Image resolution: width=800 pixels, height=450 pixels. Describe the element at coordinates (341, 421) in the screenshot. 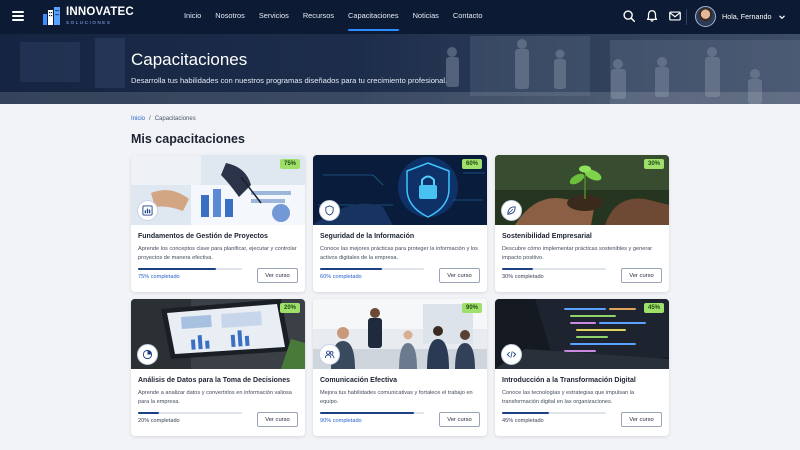

I see `progress-label: 90% completado` at that location.